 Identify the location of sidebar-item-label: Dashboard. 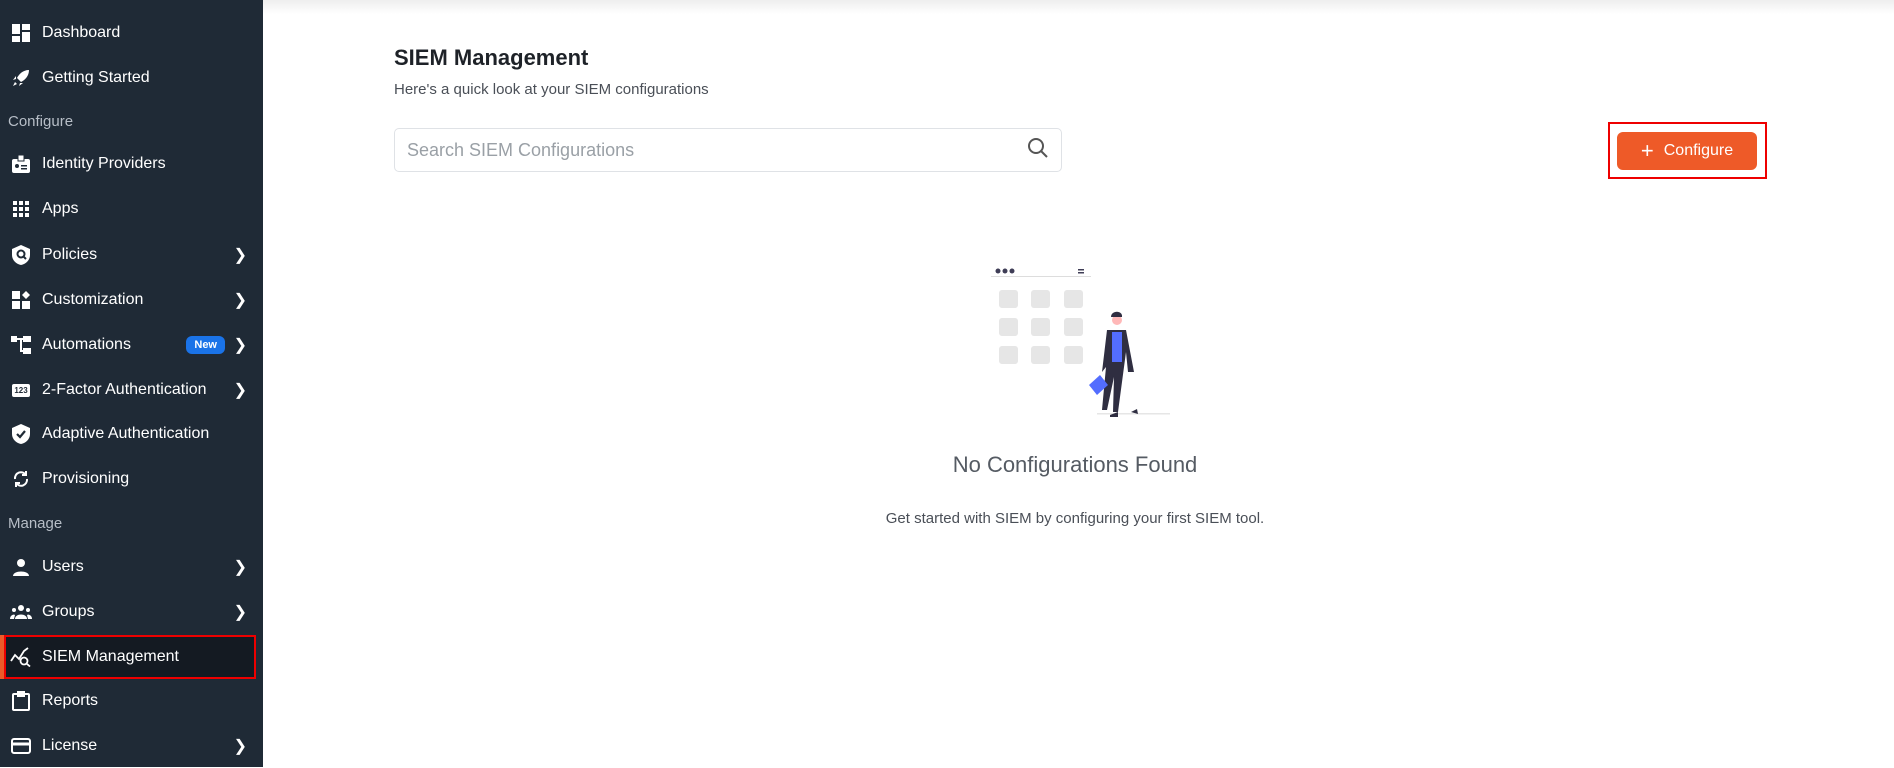
(81, 32).